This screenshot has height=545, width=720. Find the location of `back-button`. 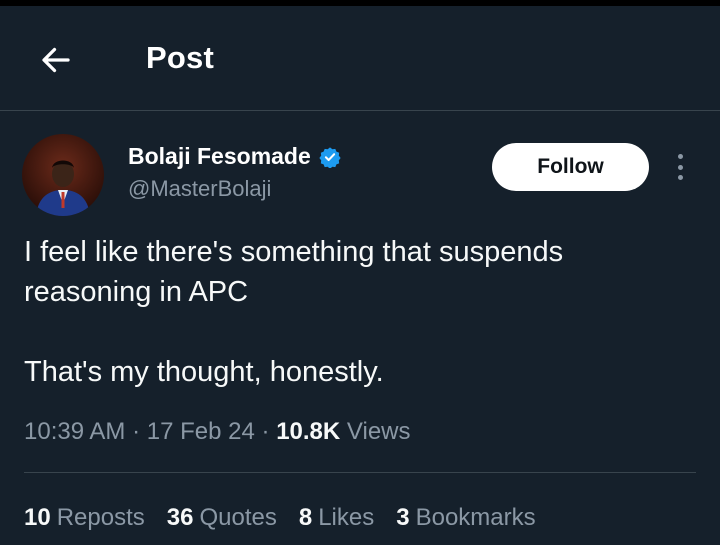

back-button is located at coordinates (56, 60).